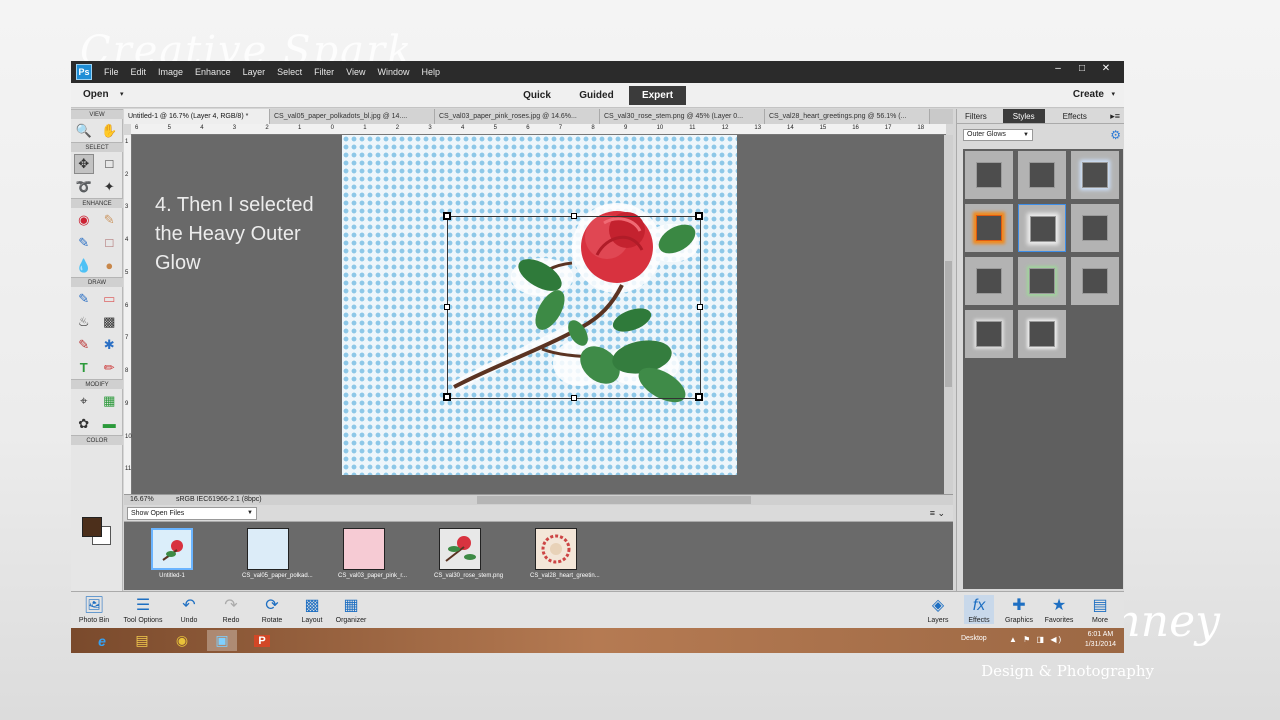 This screenshot has width=1280, height=720. What do you see at coordinates (109, 345) in the screenshot?
I see `custom-shape-tool-icon: ✱` at bounding box center [109, 345].